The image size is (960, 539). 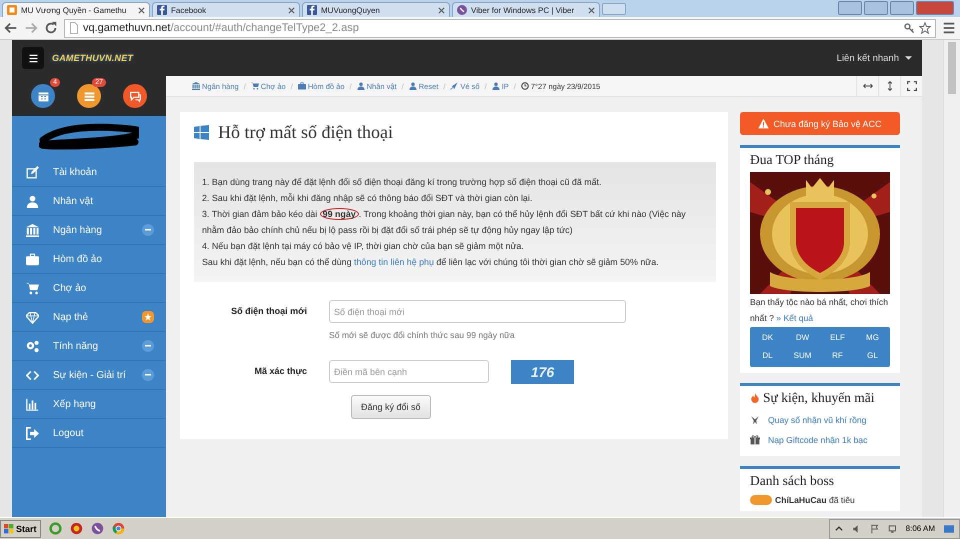 I want to click on submit-button: Đăng ký đổi số, so click(x=391, y=407).